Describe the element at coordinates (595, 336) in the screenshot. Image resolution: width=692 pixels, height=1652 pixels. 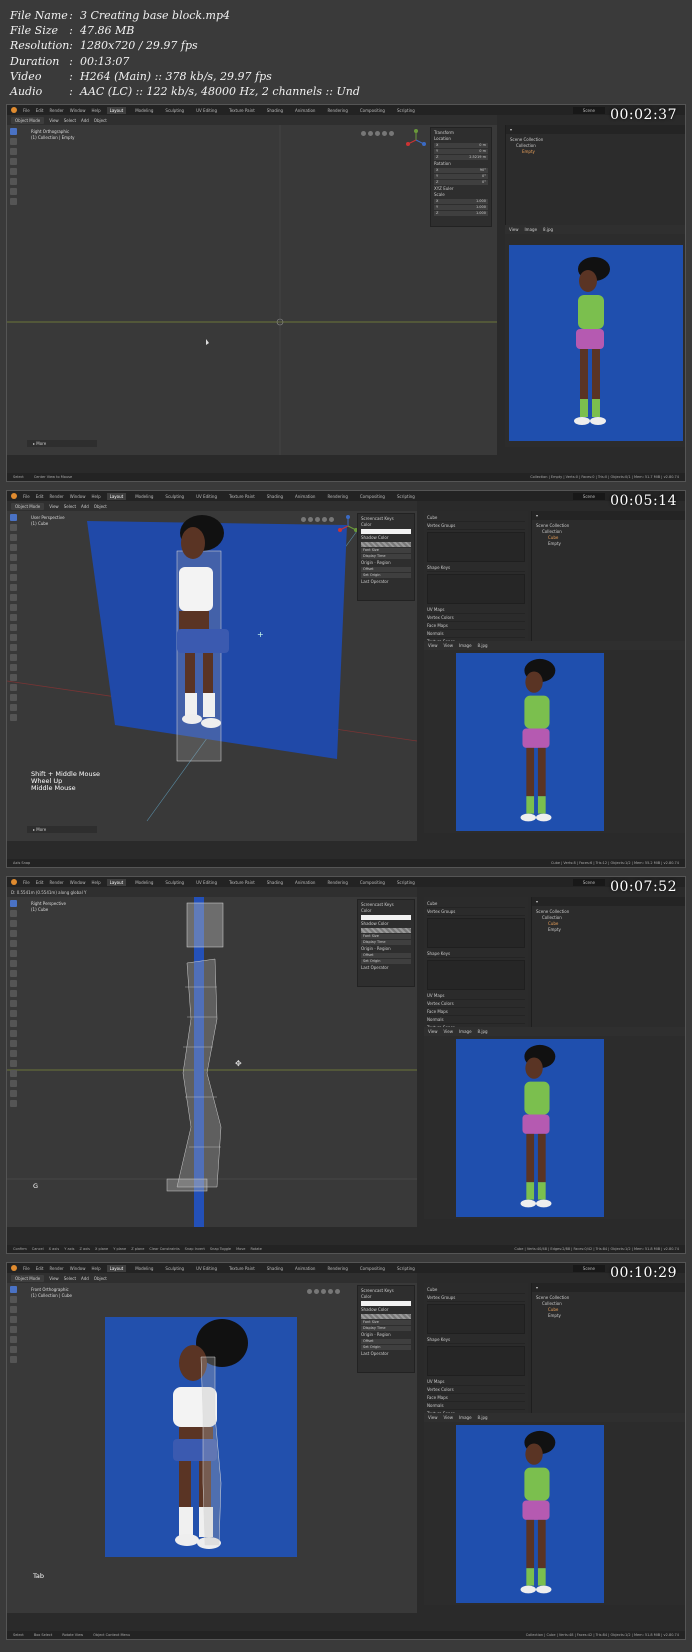
I see `image-viewer: View Image 8.jpg` at that location.